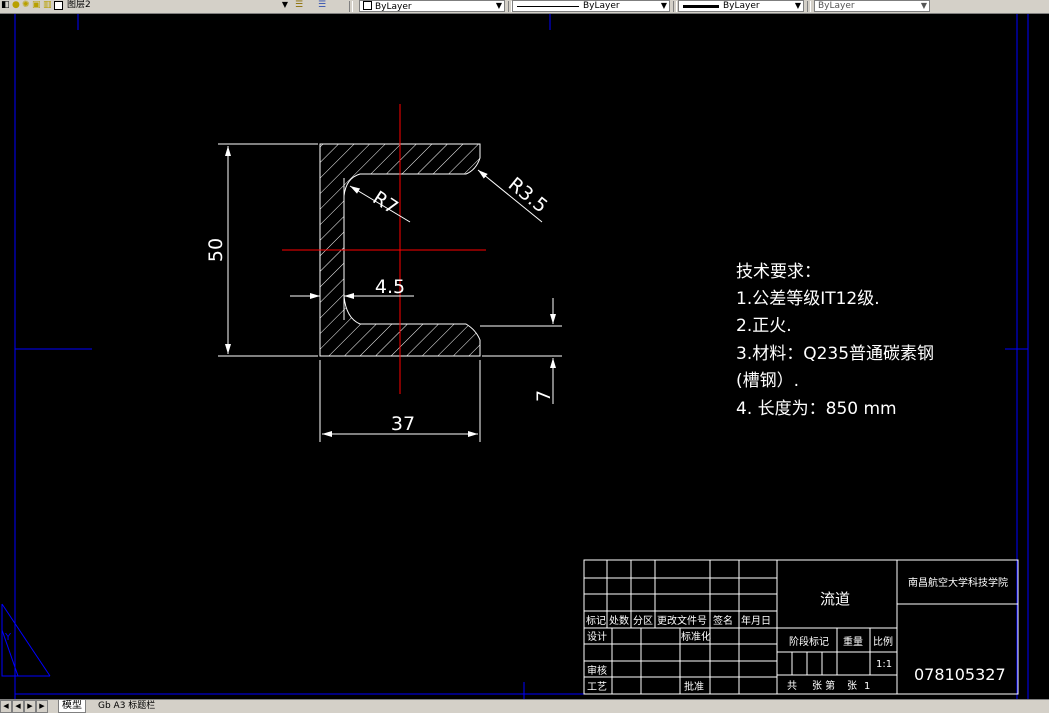 This screenshot has width=1049, height=713. Describe the element at coordinates (792, 686) in the screenshot. I see `sheets-label: 共` at that location.